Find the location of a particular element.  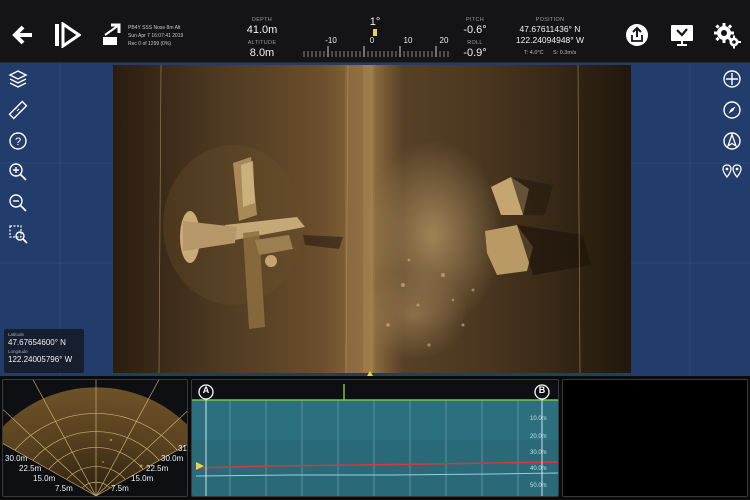

zoom-box-icon is located at coordinates (18, 234).